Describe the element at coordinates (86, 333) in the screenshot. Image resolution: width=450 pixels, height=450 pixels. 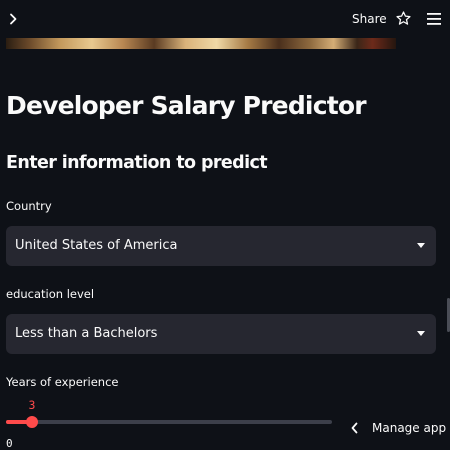
I see `education-selected-value: Less than a Bachelors` at that location.